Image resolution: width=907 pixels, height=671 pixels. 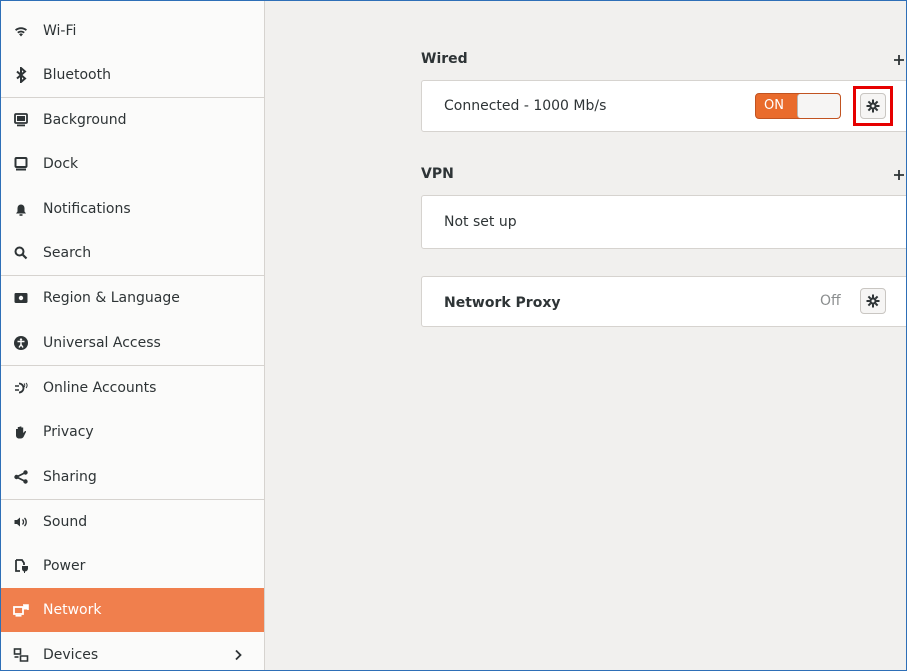 I want to click on highlight-annotation, so click(x=873, y=106).